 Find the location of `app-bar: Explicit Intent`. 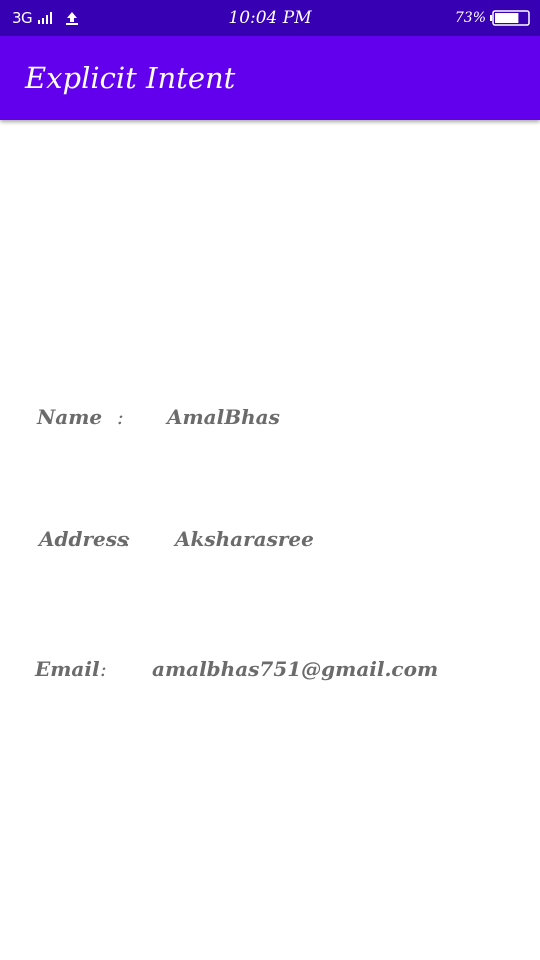

app-bar: Explicit Intent is located at coordinates (270, 78).